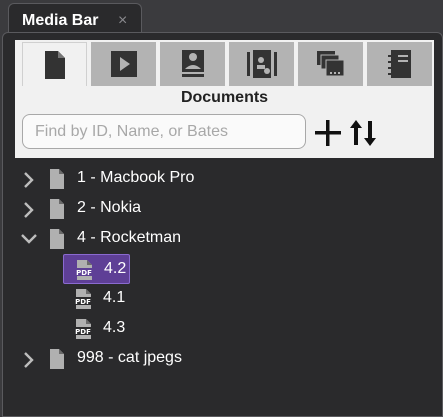 This screenshot has height=417, width=443. What do you see at coordinates (96, 269) in the screenshot?
I see `tree-child-4-2: PDF 4.2` at bounding box center [96, 269].